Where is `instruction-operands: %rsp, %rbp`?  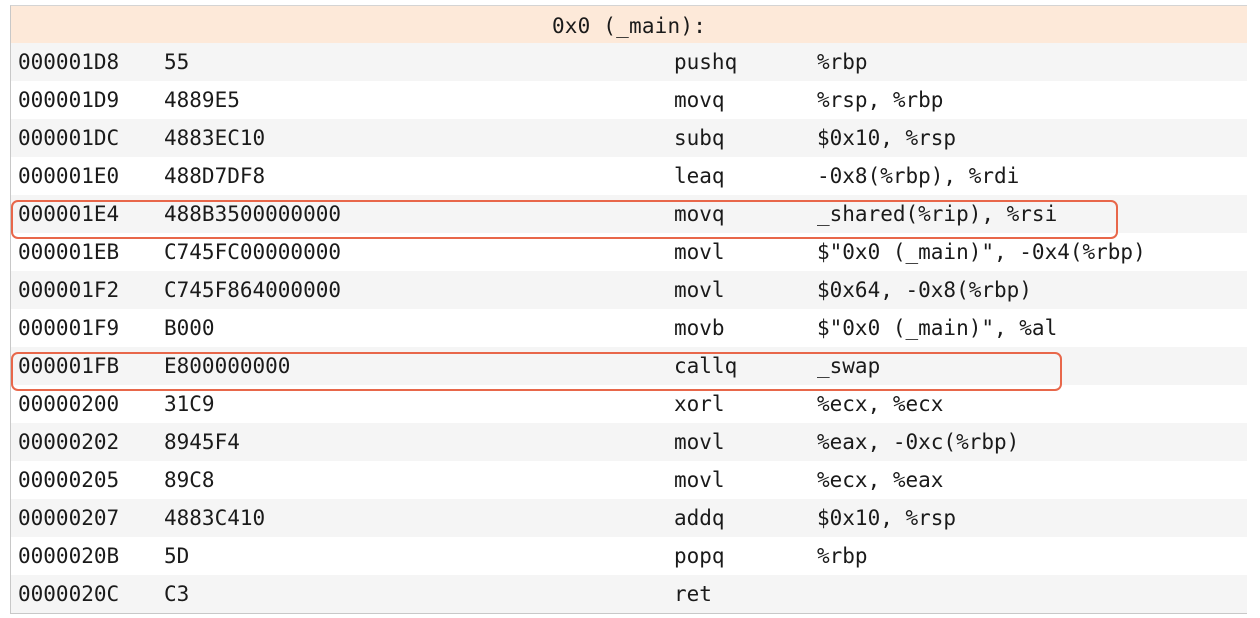 instruction-operands: %rsp, %rbp is located at coordinates (880, 100).